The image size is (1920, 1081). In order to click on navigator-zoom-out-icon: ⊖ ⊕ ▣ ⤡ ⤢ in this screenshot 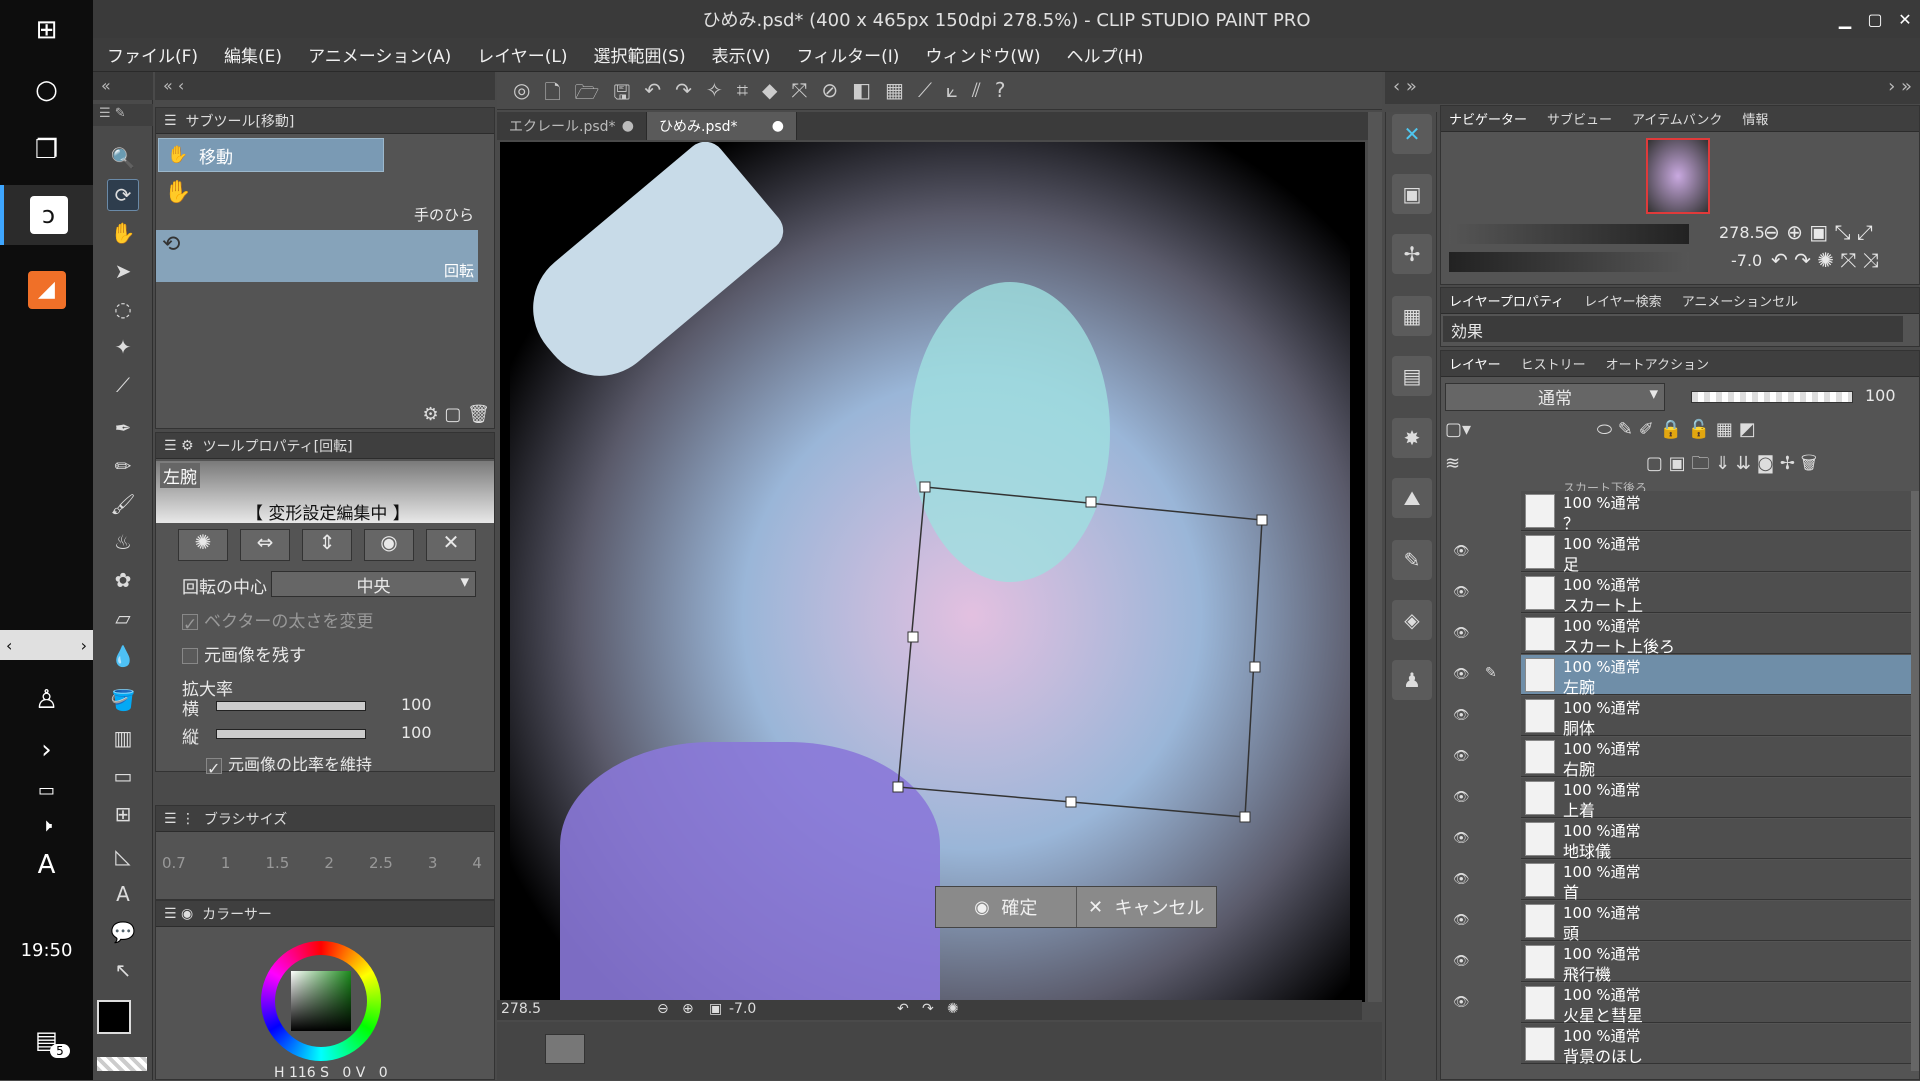, I will do `click(1818, 232)`.